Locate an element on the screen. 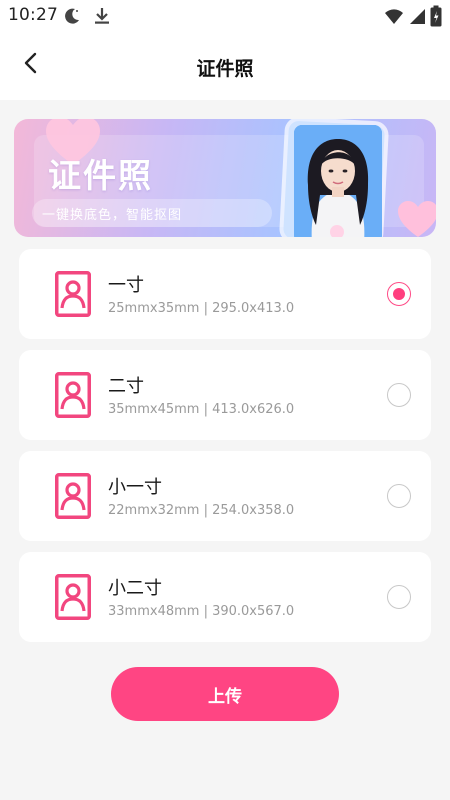  size-option-card: 小二寸 33mmx48mm | 390.0x567.0 is located at coordinates (225, 597).